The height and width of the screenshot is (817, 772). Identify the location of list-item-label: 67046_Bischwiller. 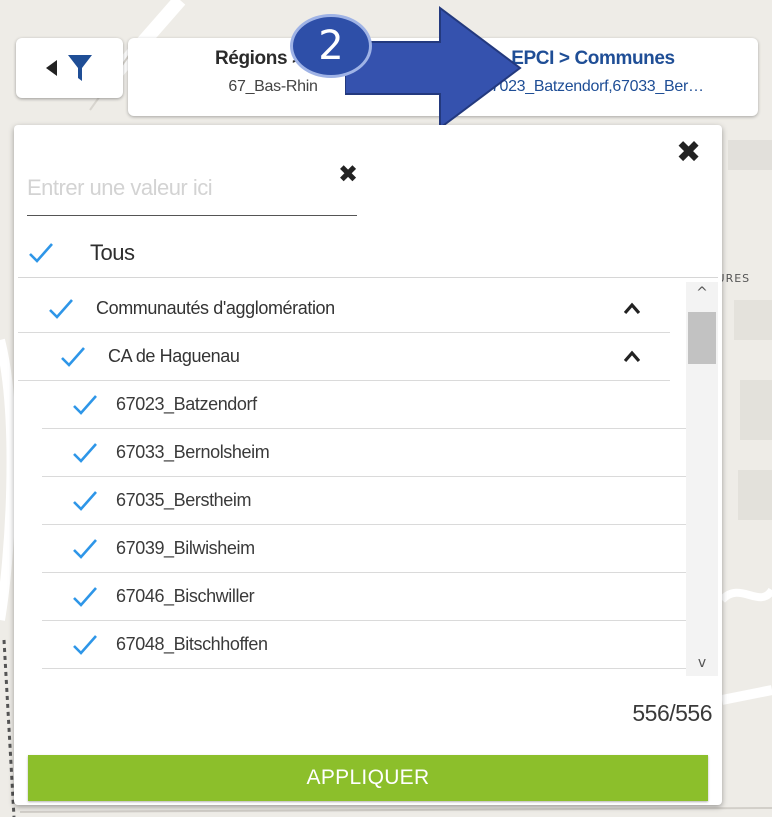
(185, 596).